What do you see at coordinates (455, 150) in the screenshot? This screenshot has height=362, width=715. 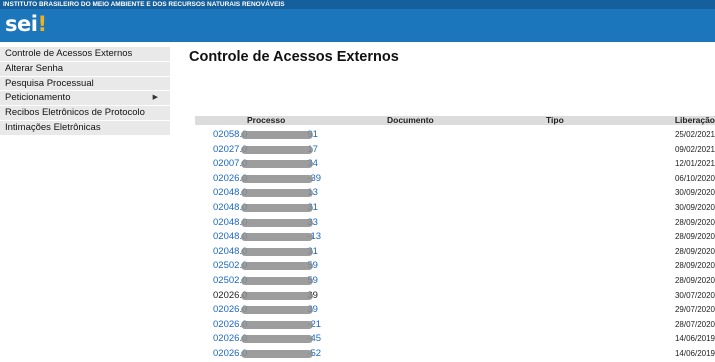 I see `table-row: 02027.01709/02/2021` at bounding box center [455, 150].